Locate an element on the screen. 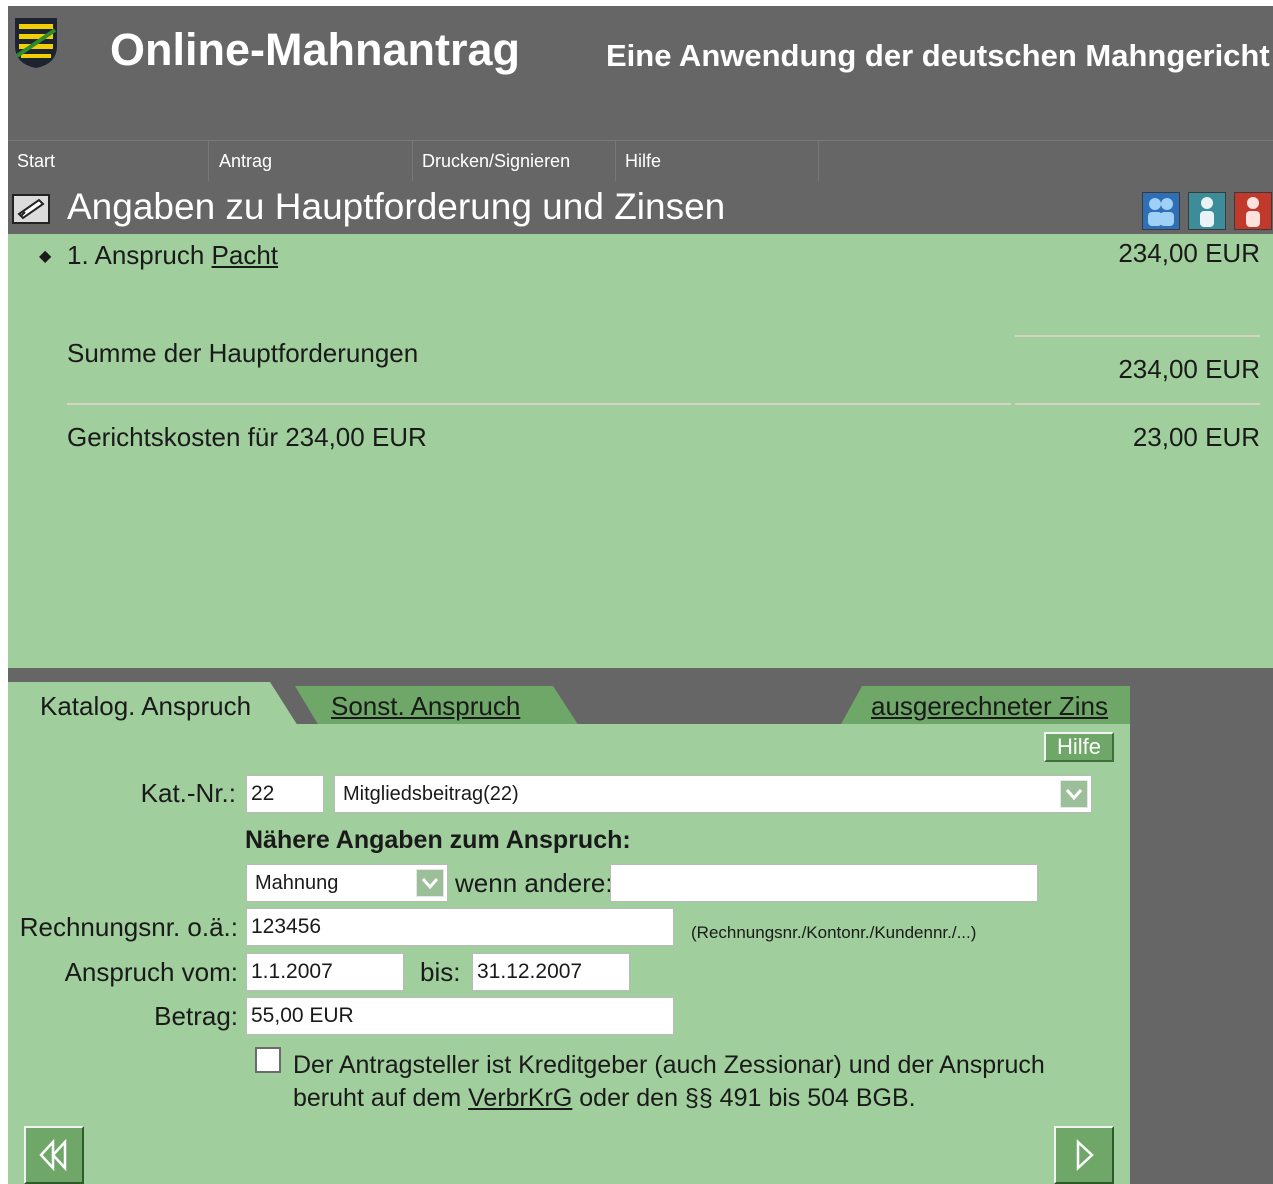 Image resolution: width=1273 pixels, height=1184 pixels. from-label: Anspruch vom: is located at coordinates (151, 972).